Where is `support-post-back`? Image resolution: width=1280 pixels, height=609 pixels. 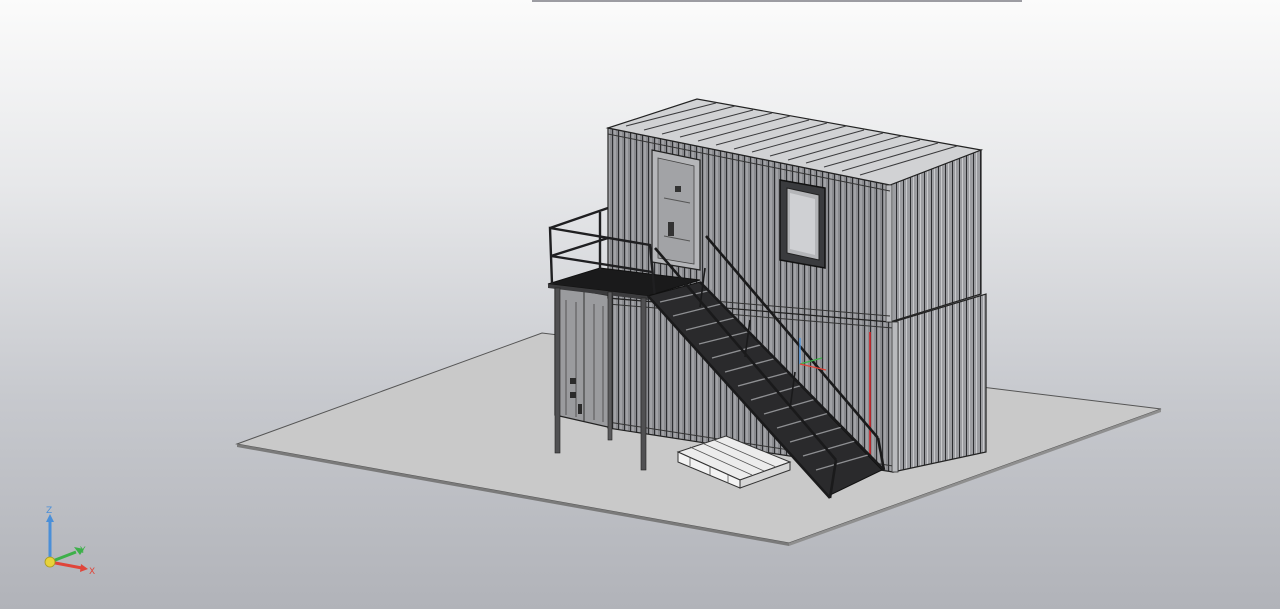 support-post-back is located at coordinates (610, 366).